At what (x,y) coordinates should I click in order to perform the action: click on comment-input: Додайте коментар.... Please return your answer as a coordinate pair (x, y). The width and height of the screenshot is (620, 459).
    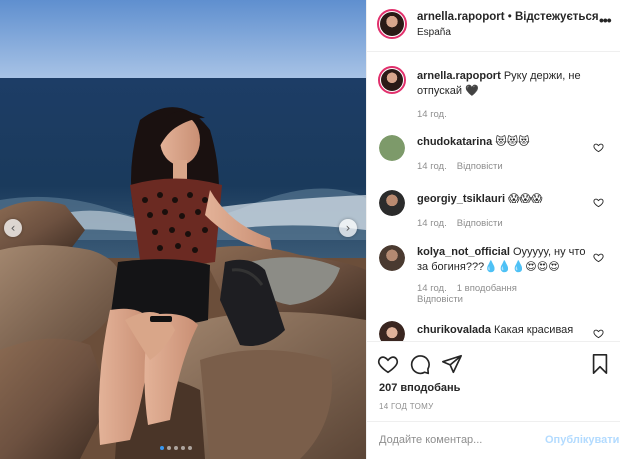
    Looking at the image, I should click on (430, 440).